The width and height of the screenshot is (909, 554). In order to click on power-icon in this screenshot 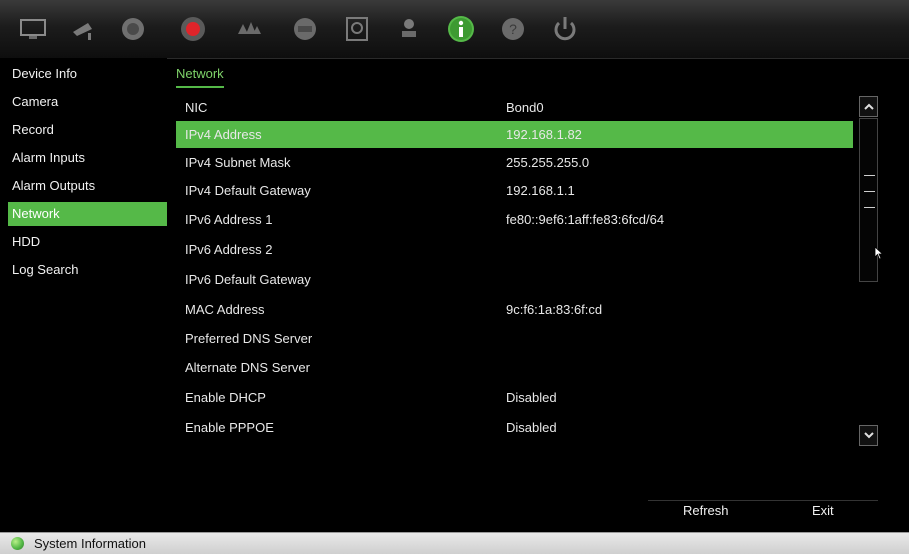, I will do `click(565, 29)`.